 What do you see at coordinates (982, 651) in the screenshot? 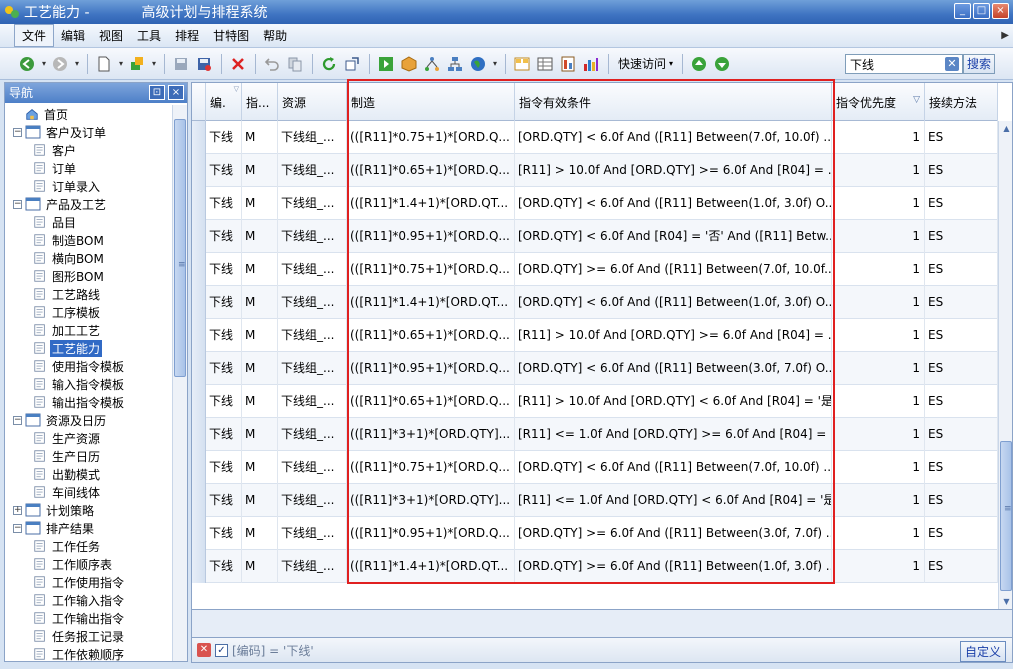
I see `customize-filter-button: 自定义` at bounding box center [982, 651].